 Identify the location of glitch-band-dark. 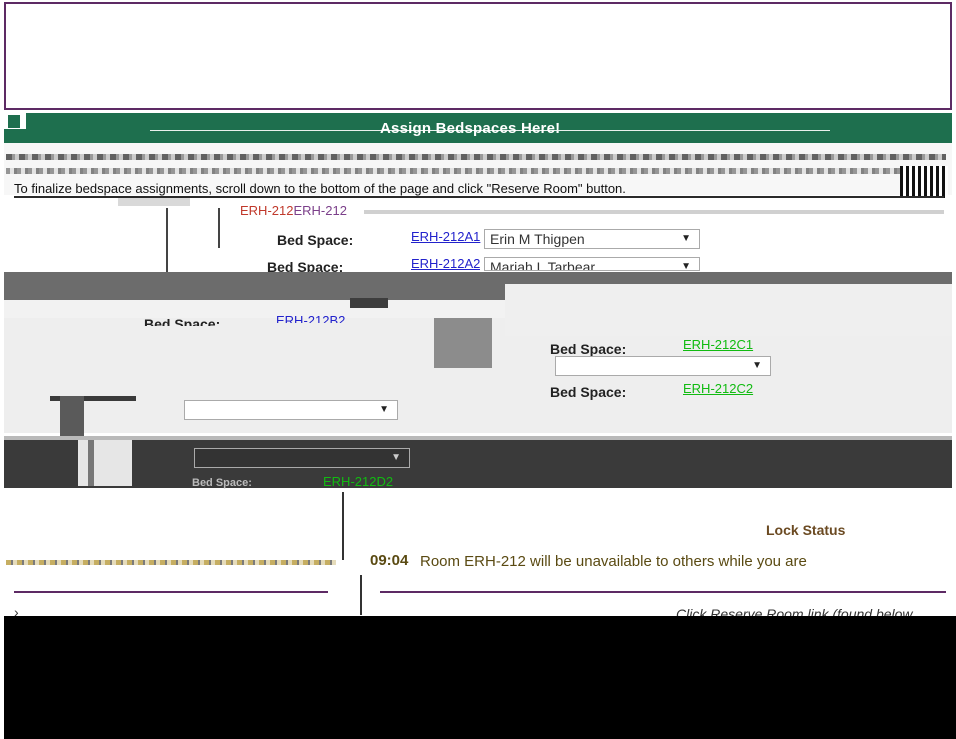
(478, 462).